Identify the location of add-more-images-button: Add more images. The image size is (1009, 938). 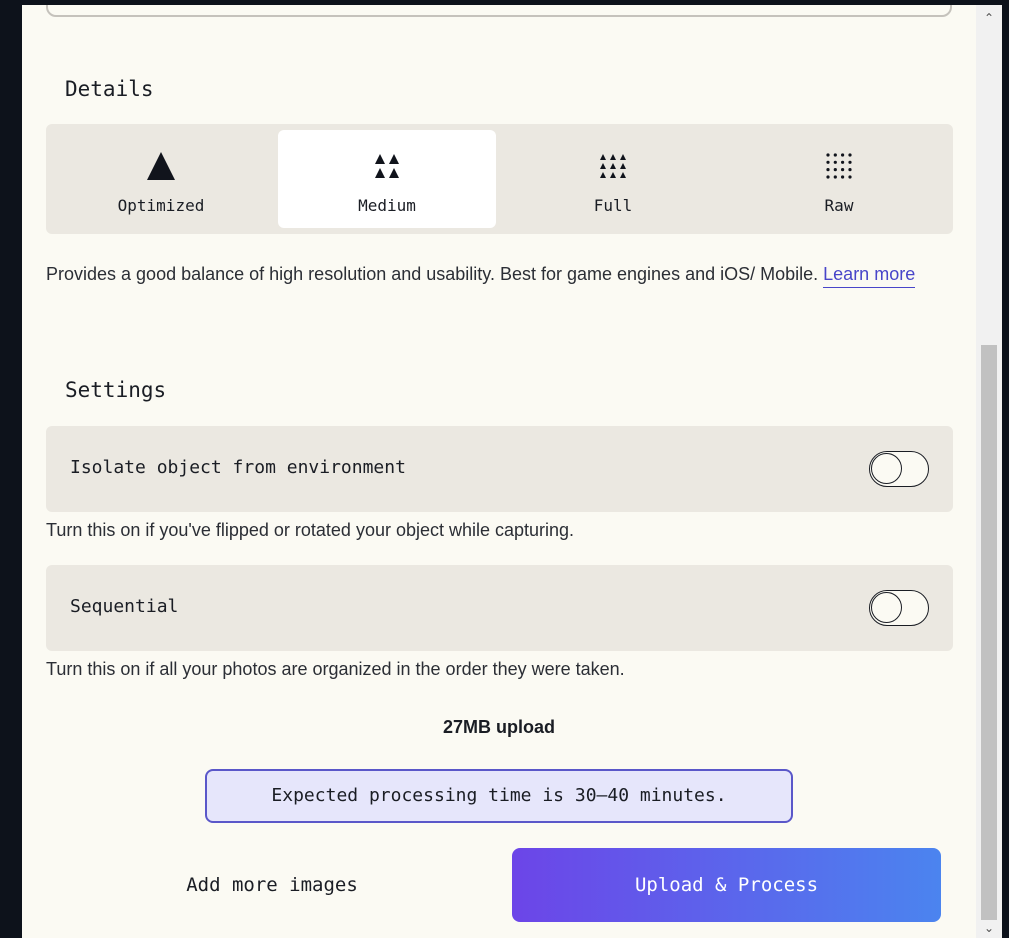
(272, 885).